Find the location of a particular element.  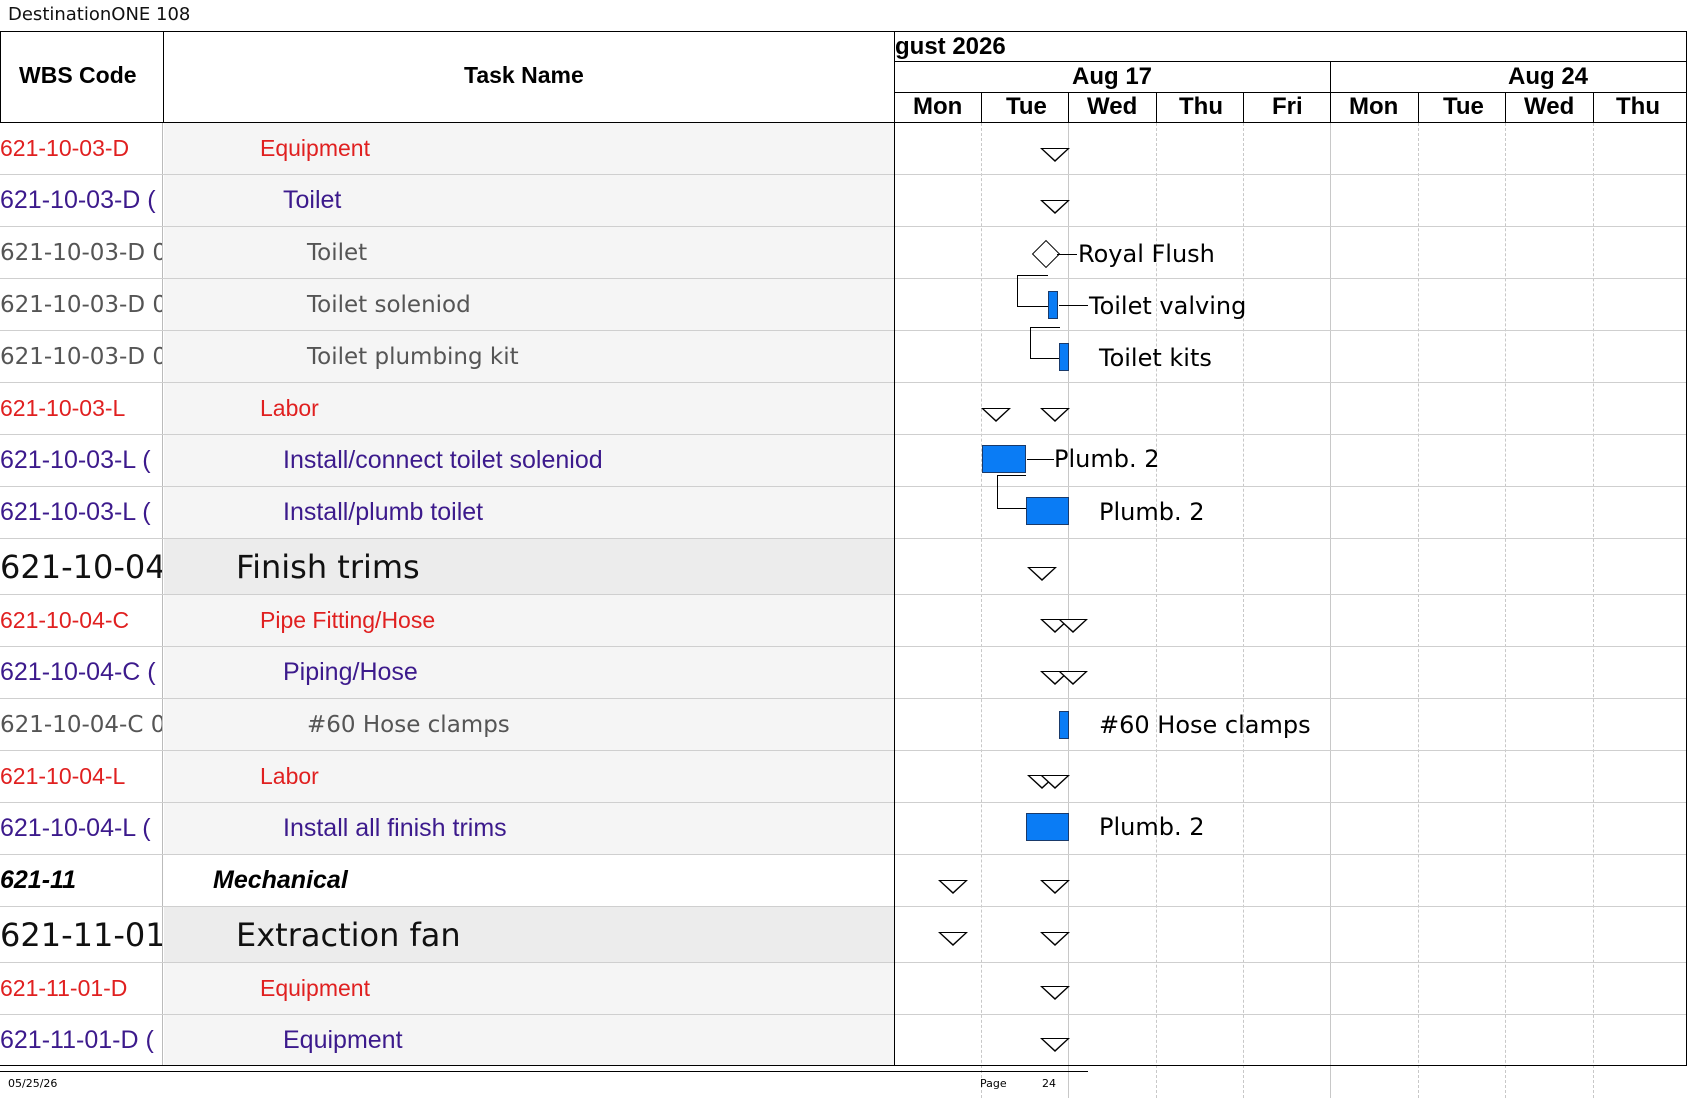

week-header-aug17: Aug 17 is located at coordinates (1112, 77).